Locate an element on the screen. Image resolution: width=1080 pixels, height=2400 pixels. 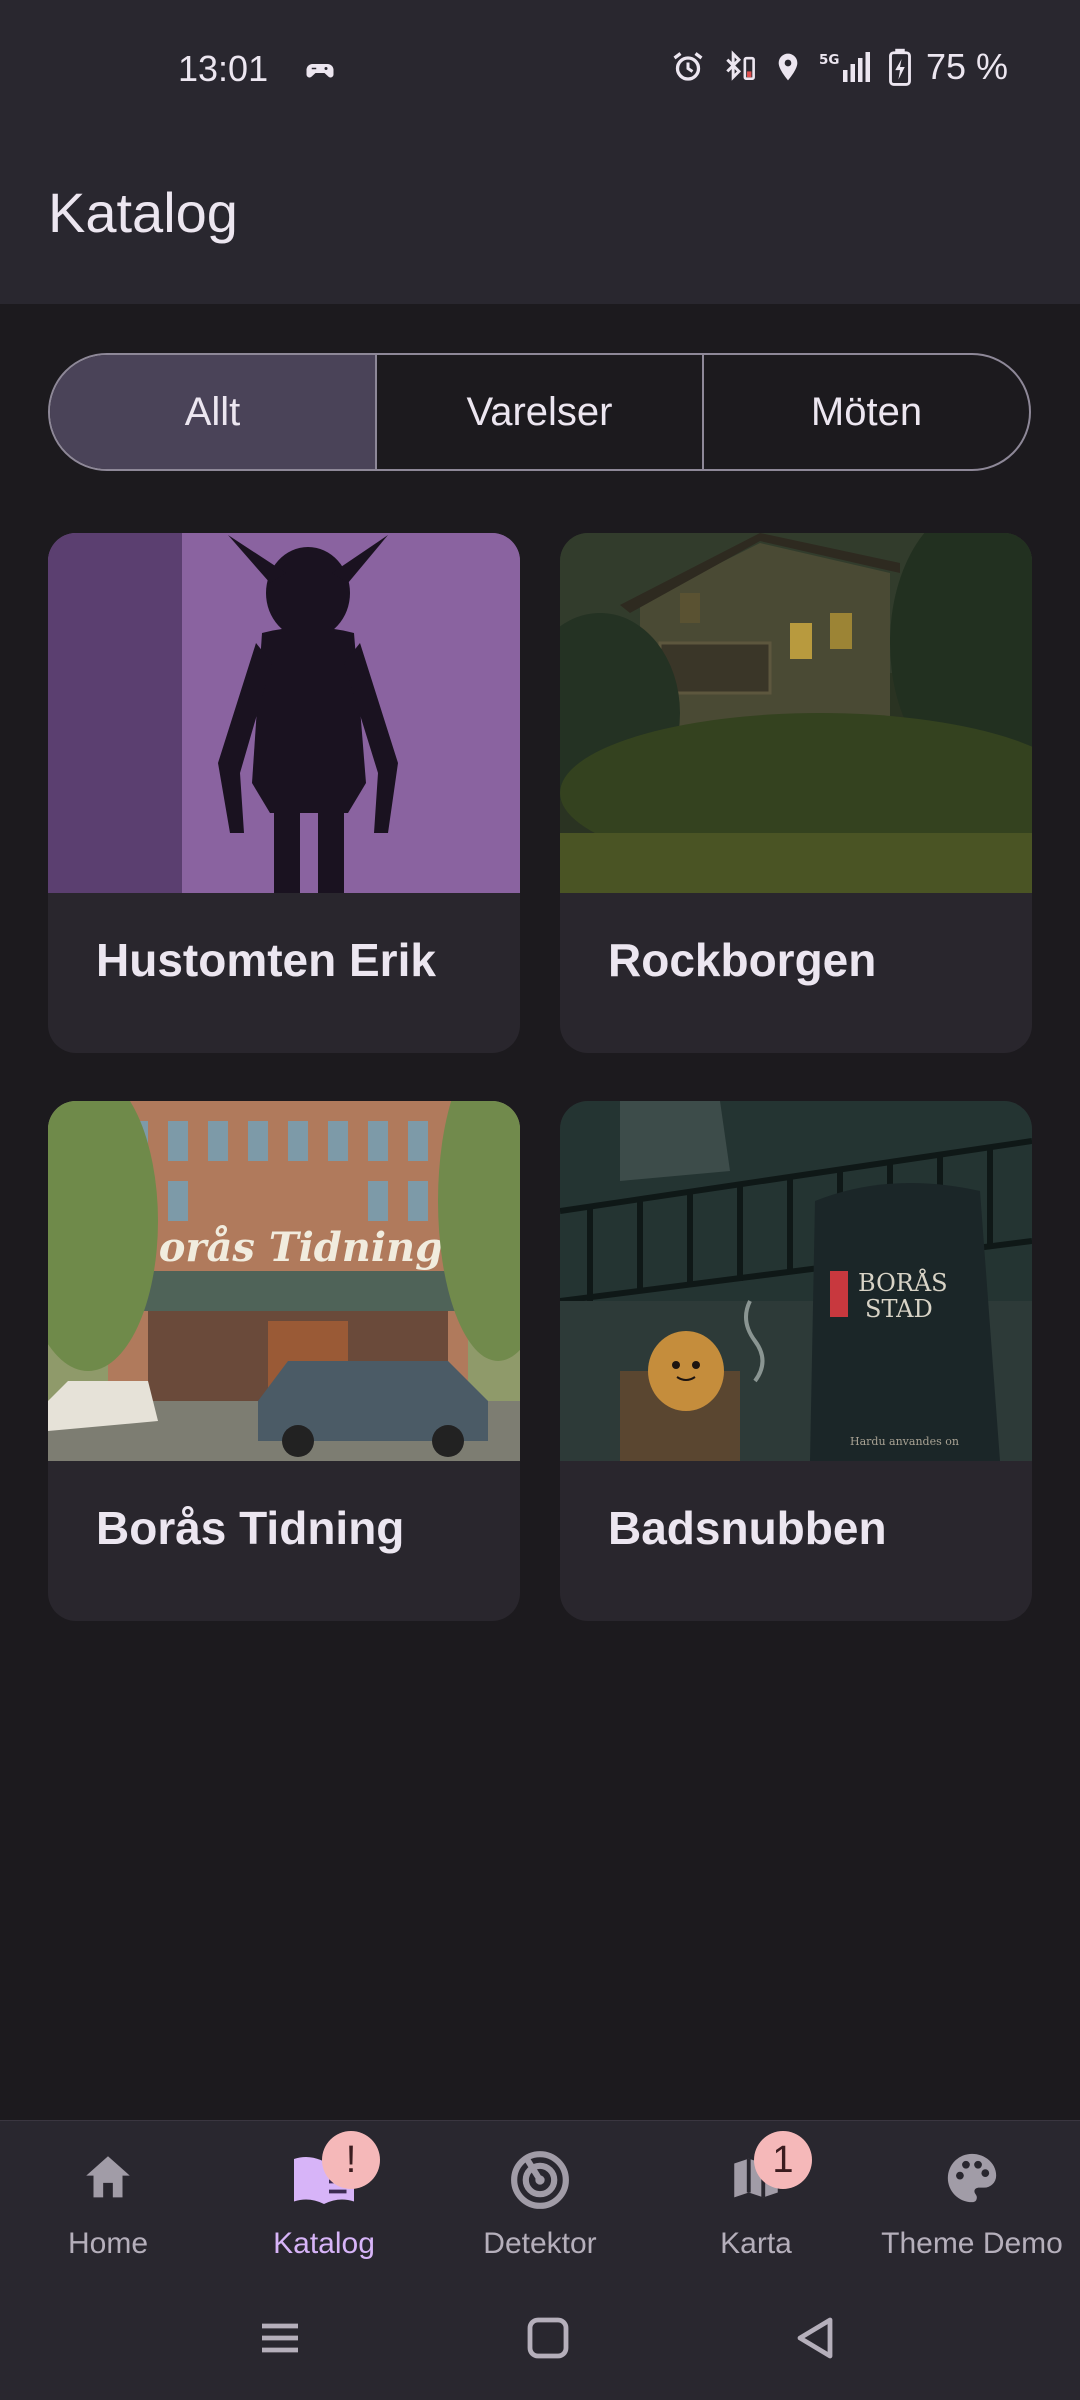
catalog-card-hustomten-erik: Hustomten Erik is located at coordinates (284, 793).